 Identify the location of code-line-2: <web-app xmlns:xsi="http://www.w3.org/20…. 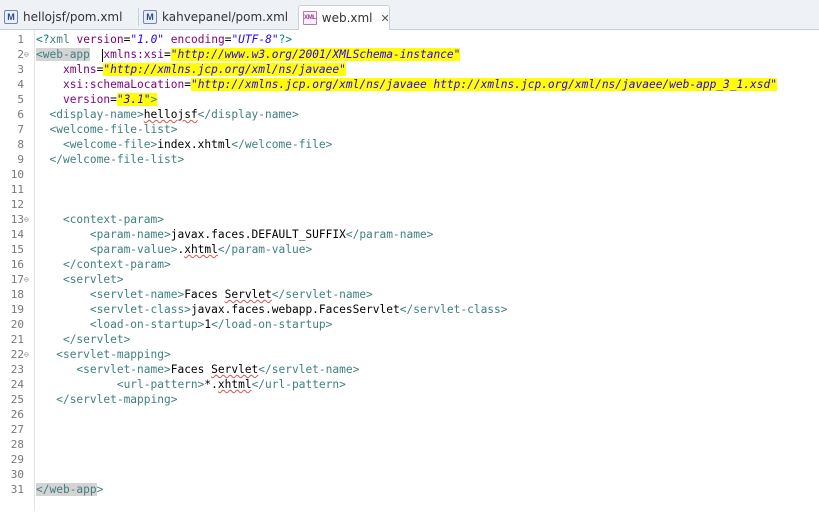
(409, 54).